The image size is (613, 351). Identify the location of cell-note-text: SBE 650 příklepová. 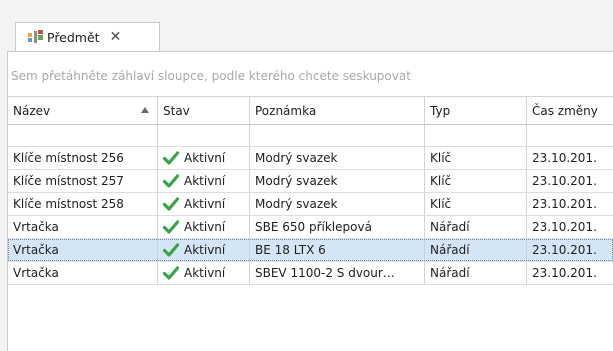
(313, 227).